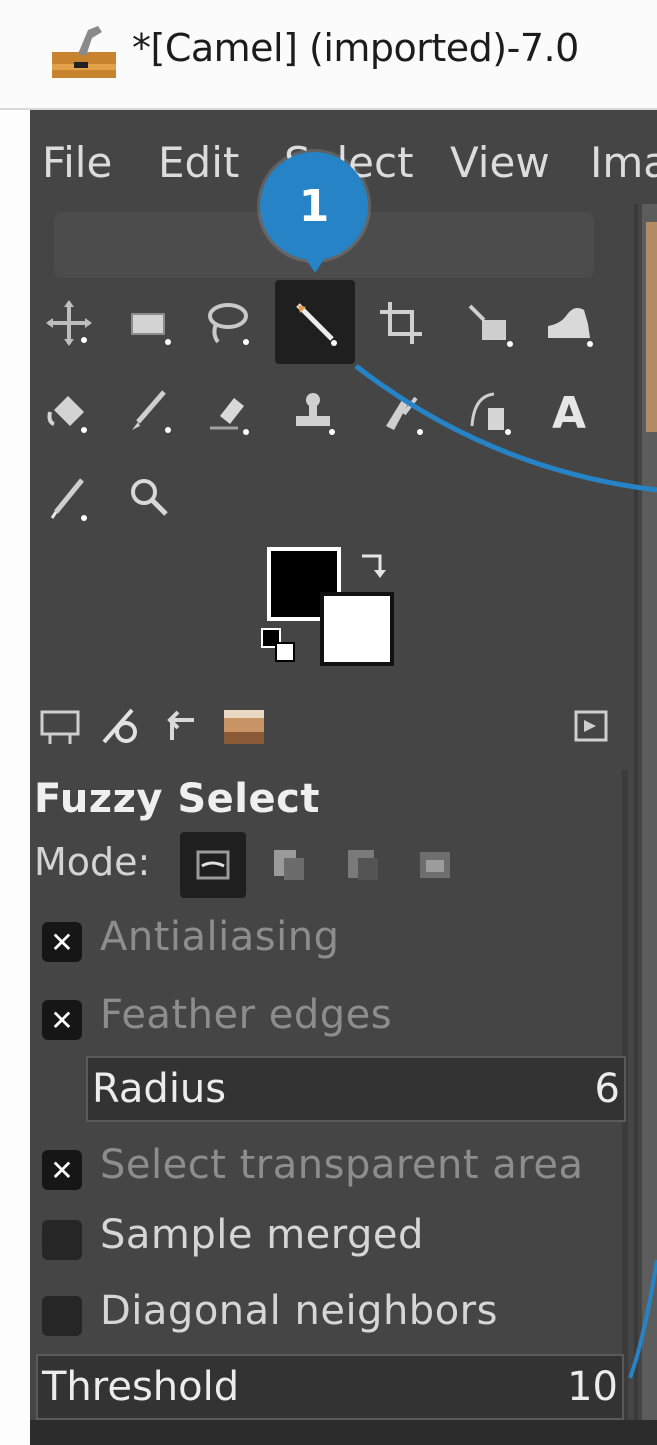 This screenshot has width=657, height=1445. What do you see at coordinates (62, 1020) in the screenshot?
I see `feather-edges-checkbox: ✕` at bounding box center [62, 1020].